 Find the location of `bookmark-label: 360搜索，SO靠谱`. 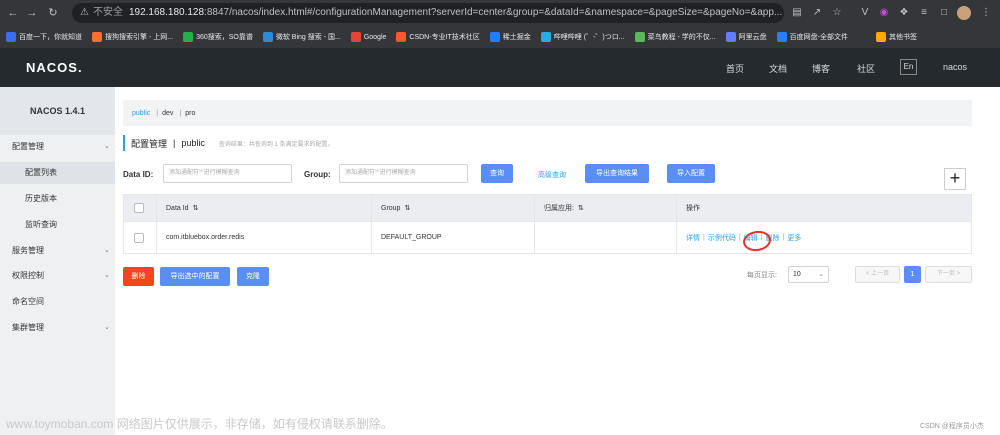

bookmark-label: 360搜索，SO靠谱 is located at coordinates (224, 37).